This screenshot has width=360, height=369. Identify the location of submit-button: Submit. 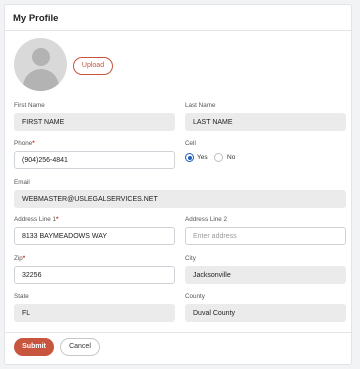
(34, 347).